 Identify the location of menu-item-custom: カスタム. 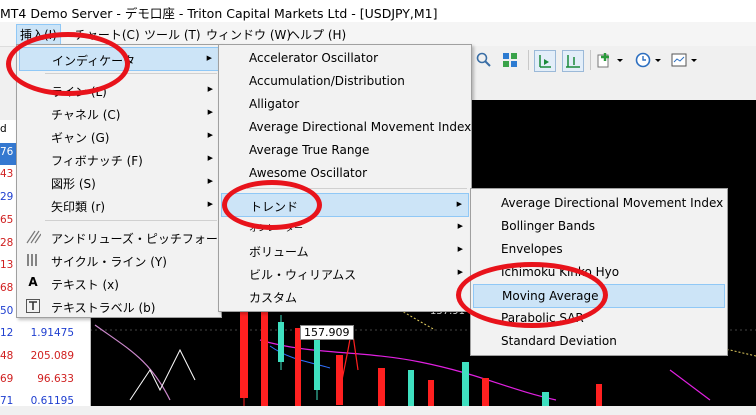
(345, 296).